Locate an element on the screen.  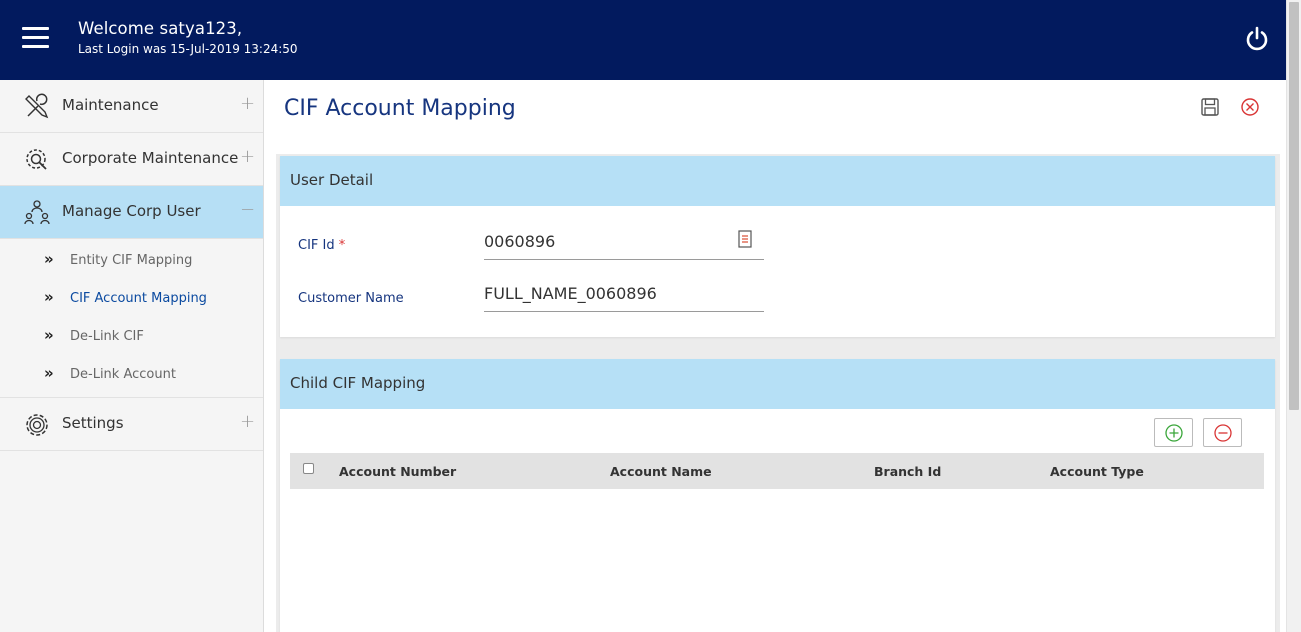
select-all-checkbox is located at coordinates (308, 468).